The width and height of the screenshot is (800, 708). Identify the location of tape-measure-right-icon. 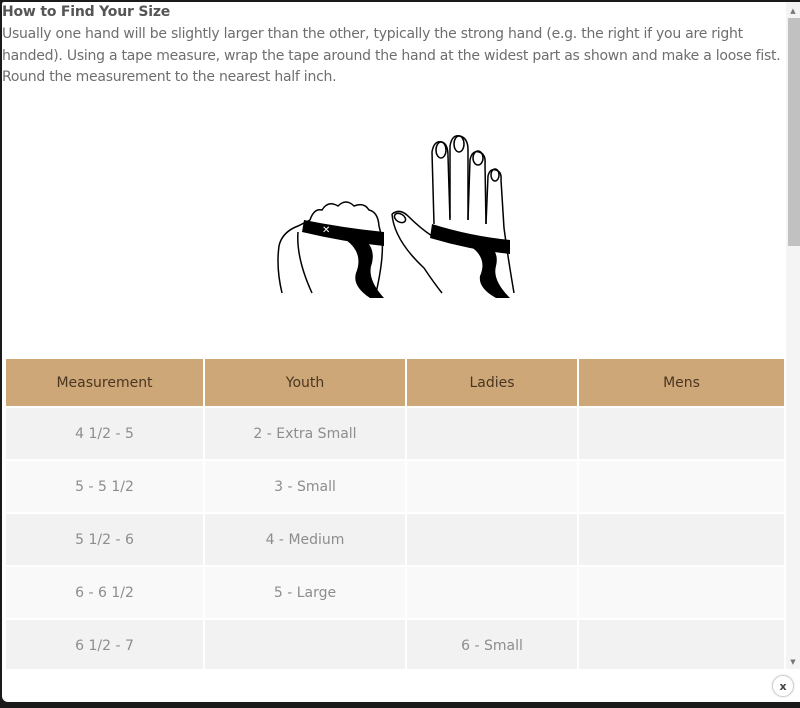
(470, 261).